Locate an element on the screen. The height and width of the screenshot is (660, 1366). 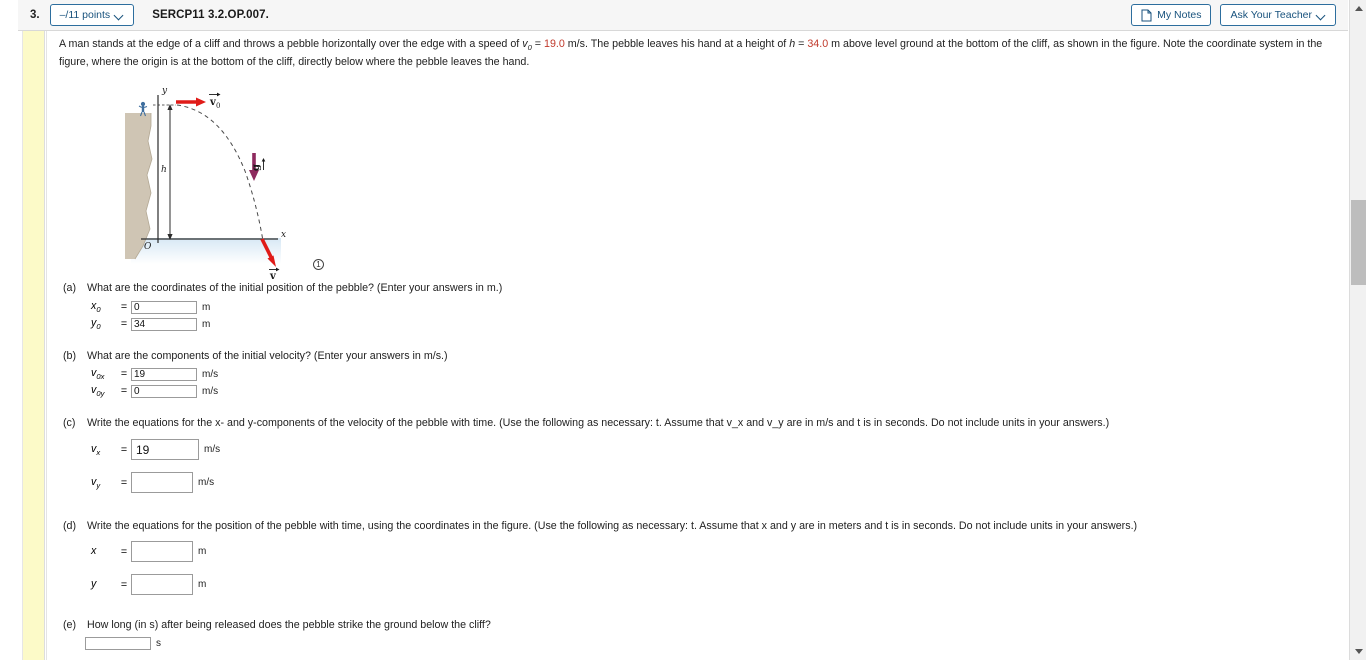
part-d-field-y: y = m is located at coordinates (148, 584).